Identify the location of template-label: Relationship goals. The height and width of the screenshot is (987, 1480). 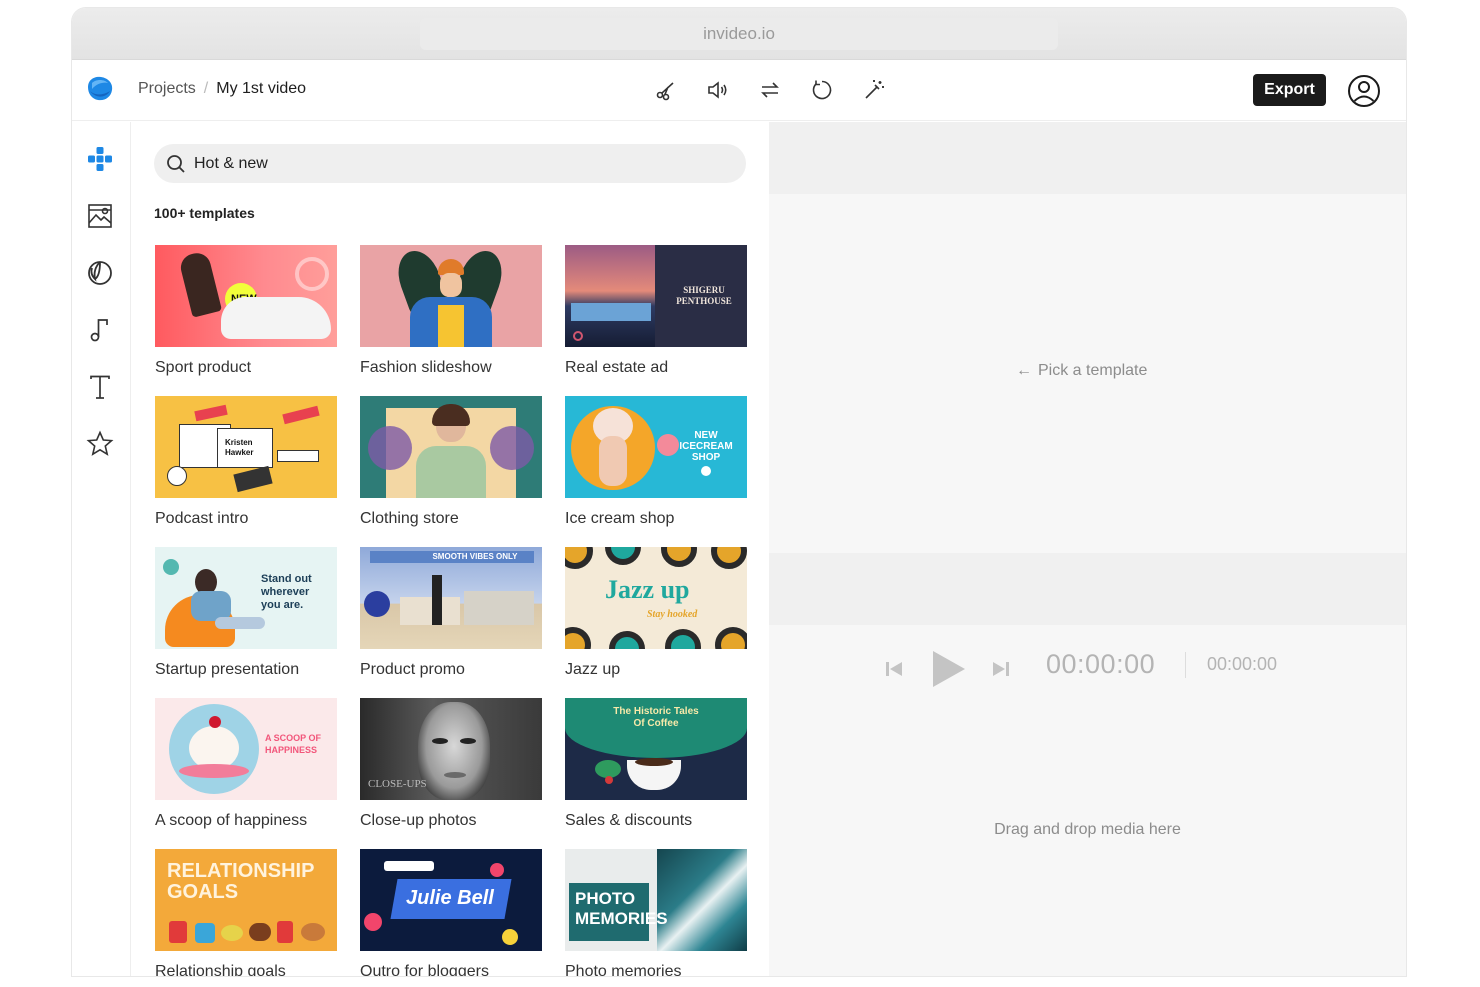
(220, 969).